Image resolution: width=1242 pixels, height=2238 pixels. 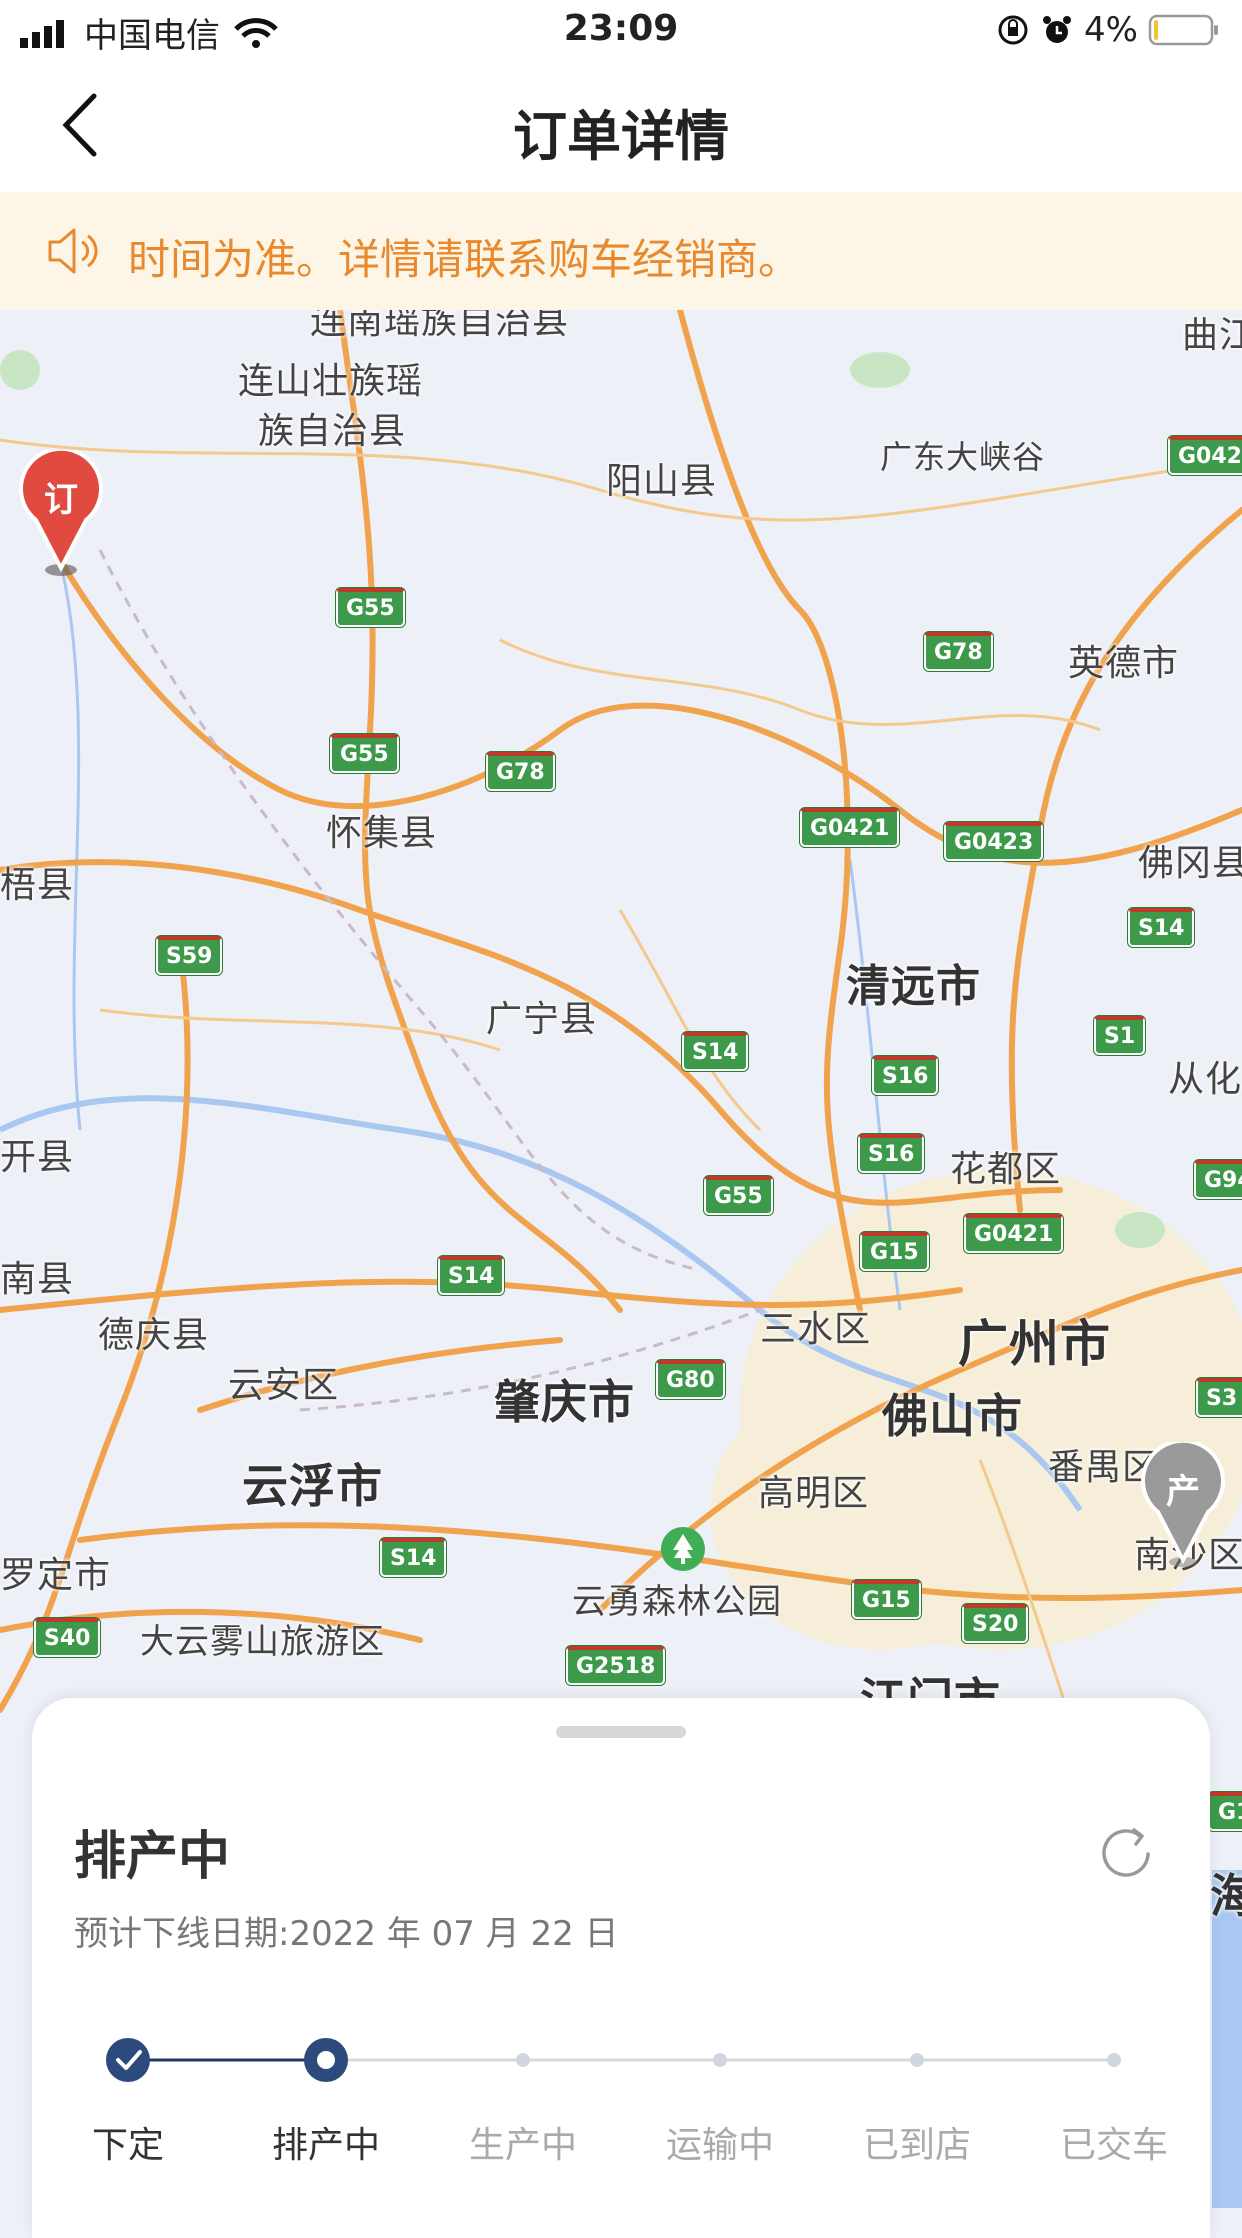 I want to click on map-place-label: 肇庆市, so click(x=564, y=1402).